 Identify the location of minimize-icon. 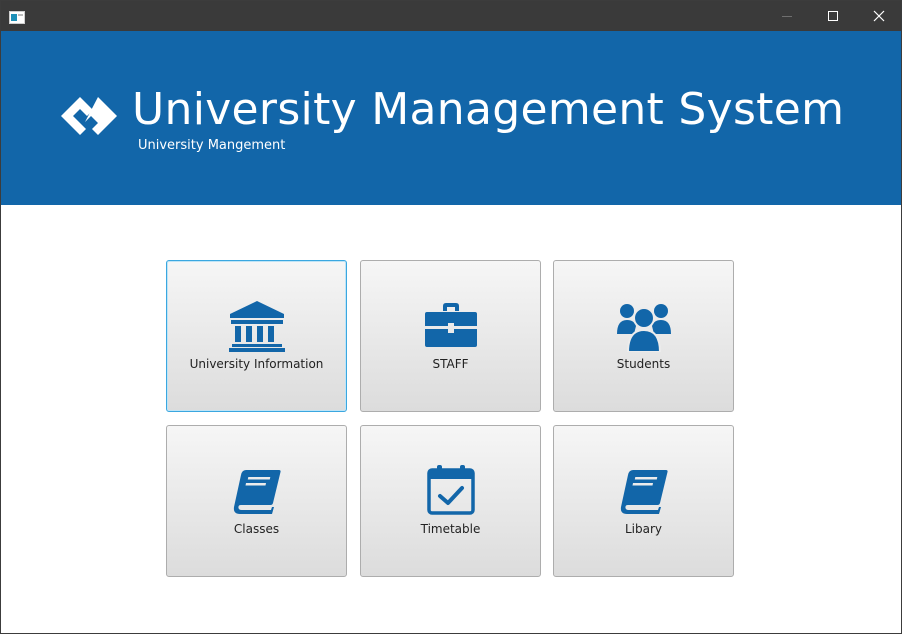
(787, 16).